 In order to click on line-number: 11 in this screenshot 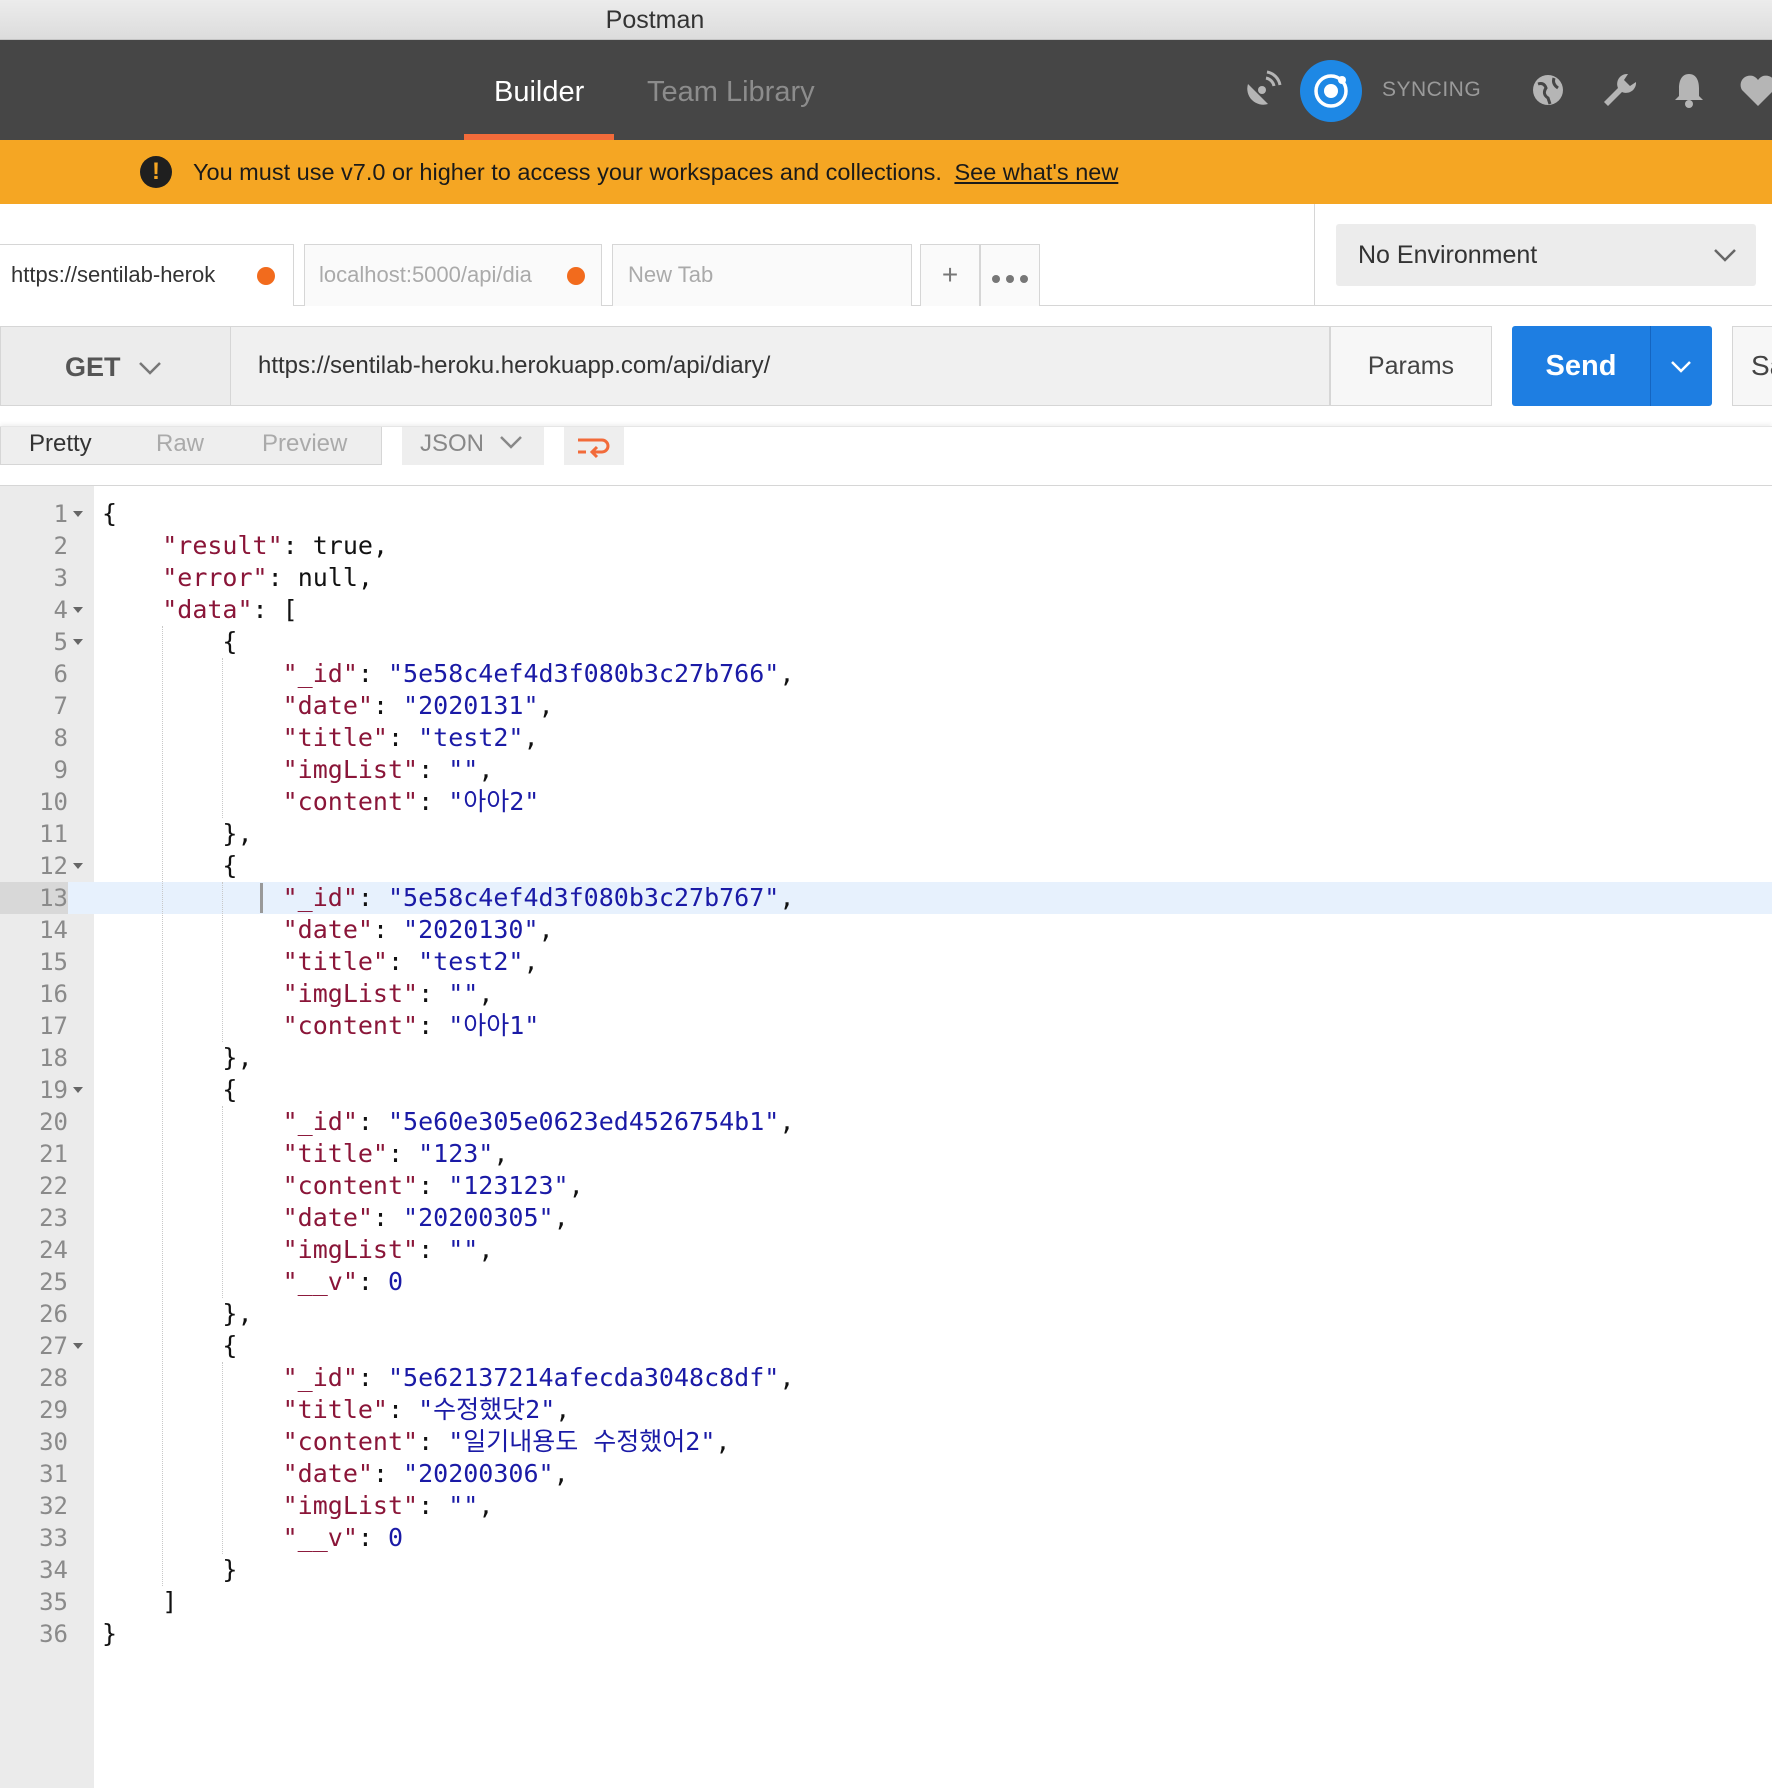, I will do `click(53, 834)`.